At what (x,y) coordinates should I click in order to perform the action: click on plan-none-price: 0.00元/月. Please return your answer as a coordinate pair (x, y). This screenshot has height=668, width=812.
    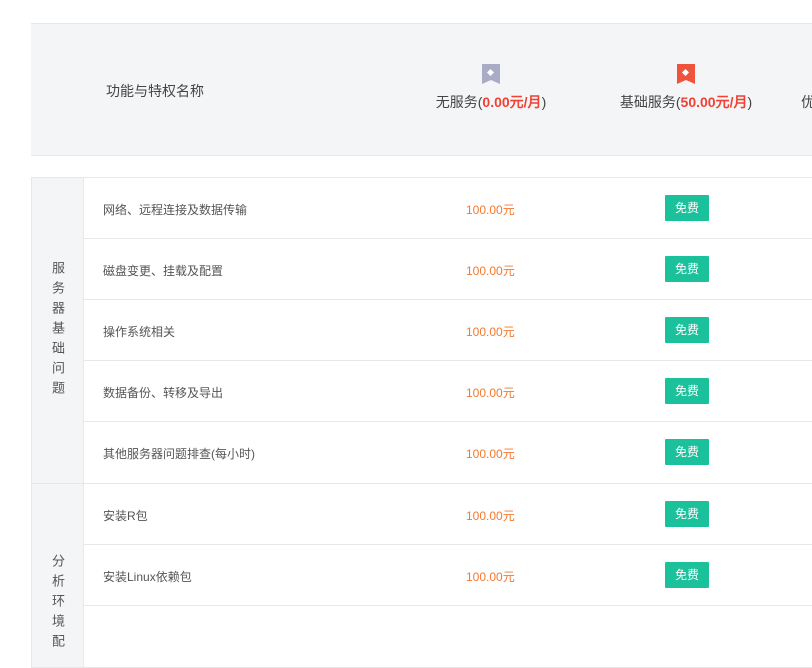
    Looking at the image, I should click on (512, 102).